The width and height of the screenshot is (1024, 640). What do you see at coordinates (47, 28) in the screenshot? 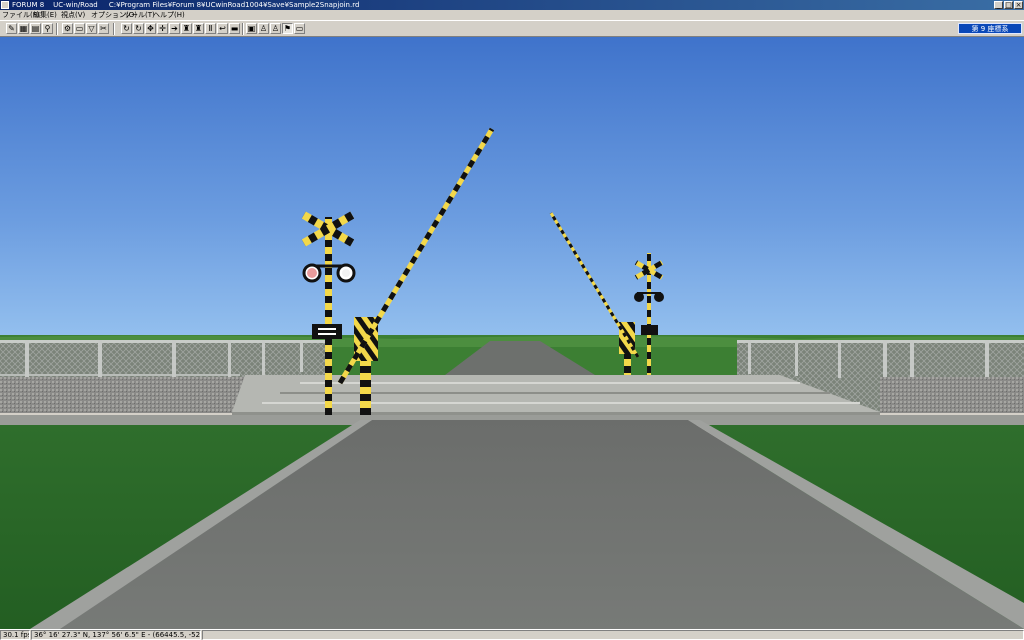
I see `figure-icon: ⚲` at bounding box center [47, 28].